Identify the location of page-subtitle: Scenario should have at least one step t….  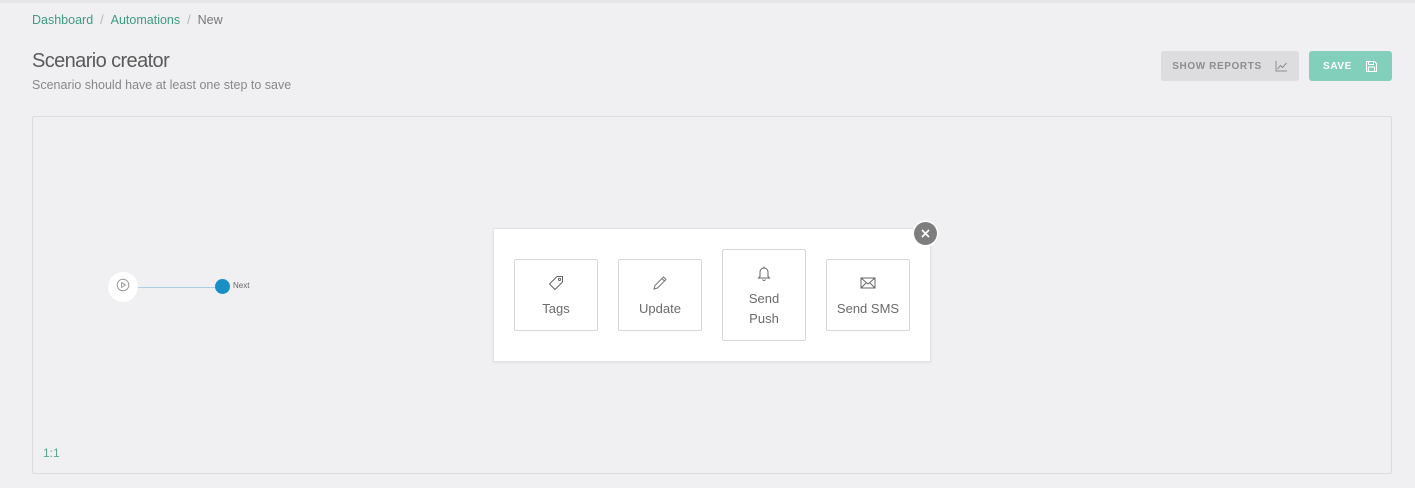
(162, 85).